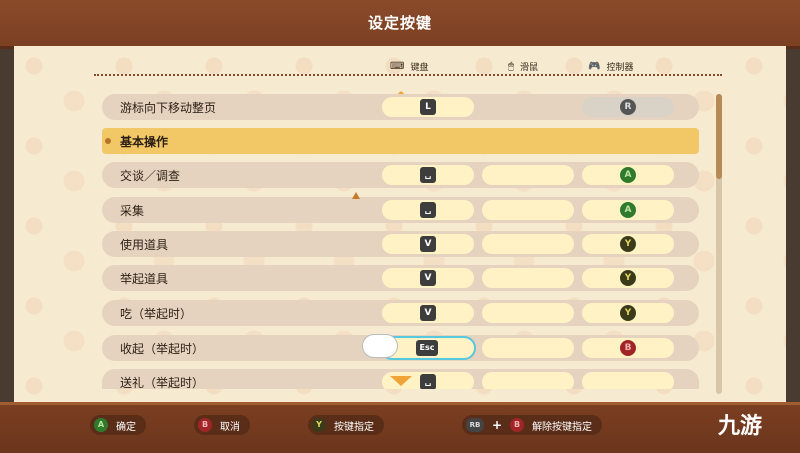 This screenshot has width=800, height=453. Describe the element at coordinates (497, 425) in the screenshot. I see `plus-icon: +` at that location.